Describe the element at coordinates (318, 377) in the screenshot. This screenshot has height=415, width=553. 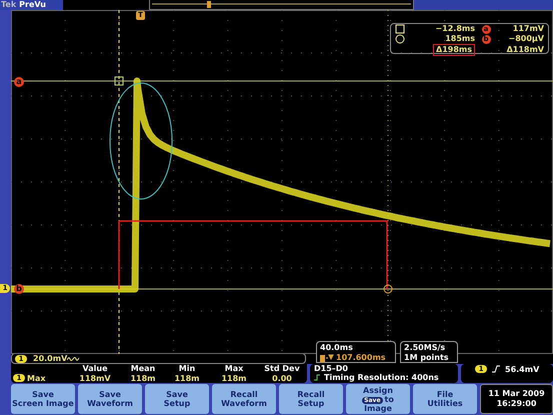
I see `digital-icon` at that location.